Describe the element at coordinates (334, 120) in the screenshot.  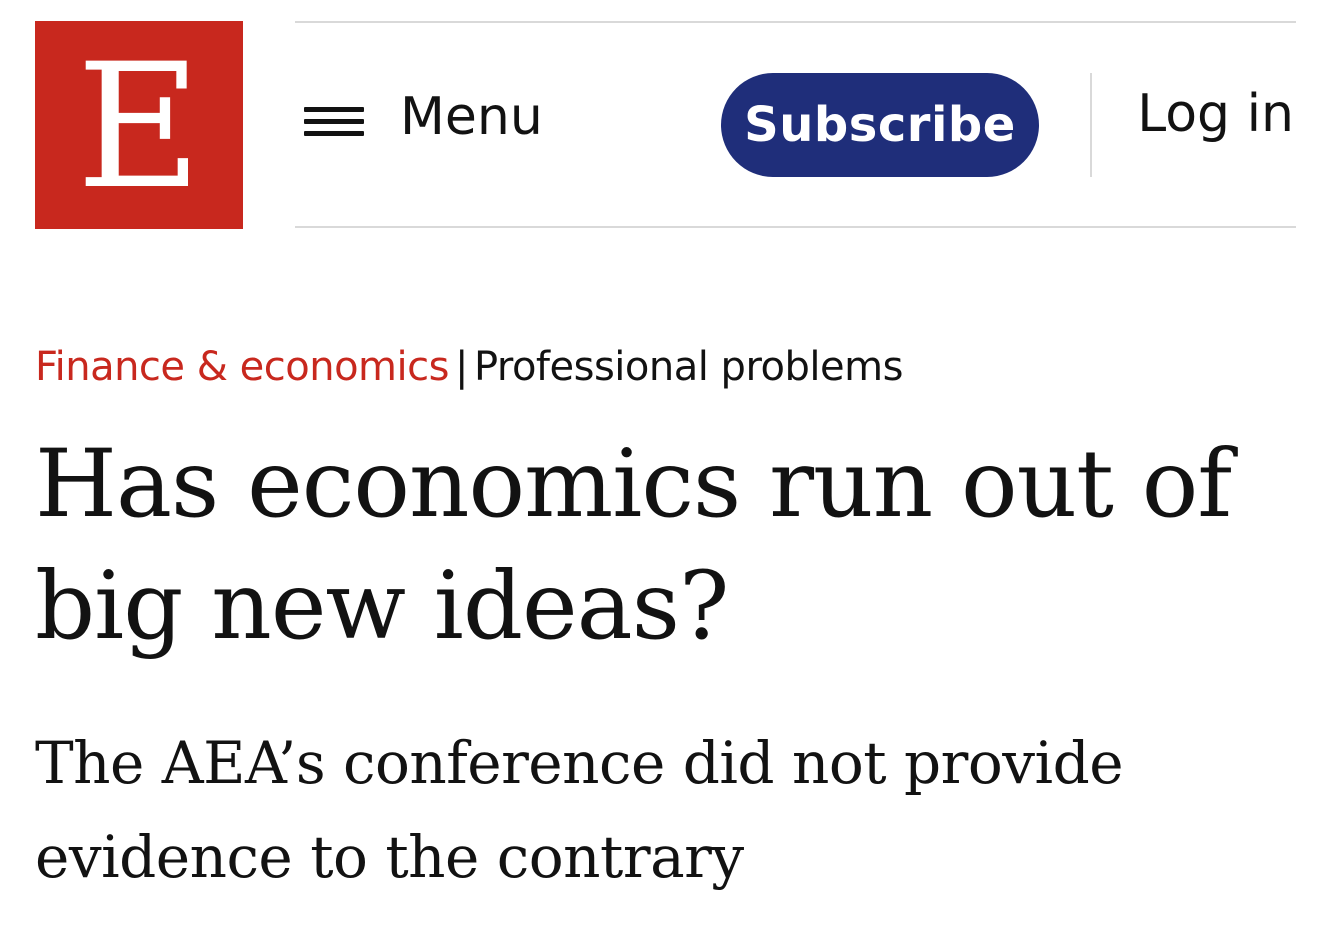
I see `hamburger-icon` at that location.